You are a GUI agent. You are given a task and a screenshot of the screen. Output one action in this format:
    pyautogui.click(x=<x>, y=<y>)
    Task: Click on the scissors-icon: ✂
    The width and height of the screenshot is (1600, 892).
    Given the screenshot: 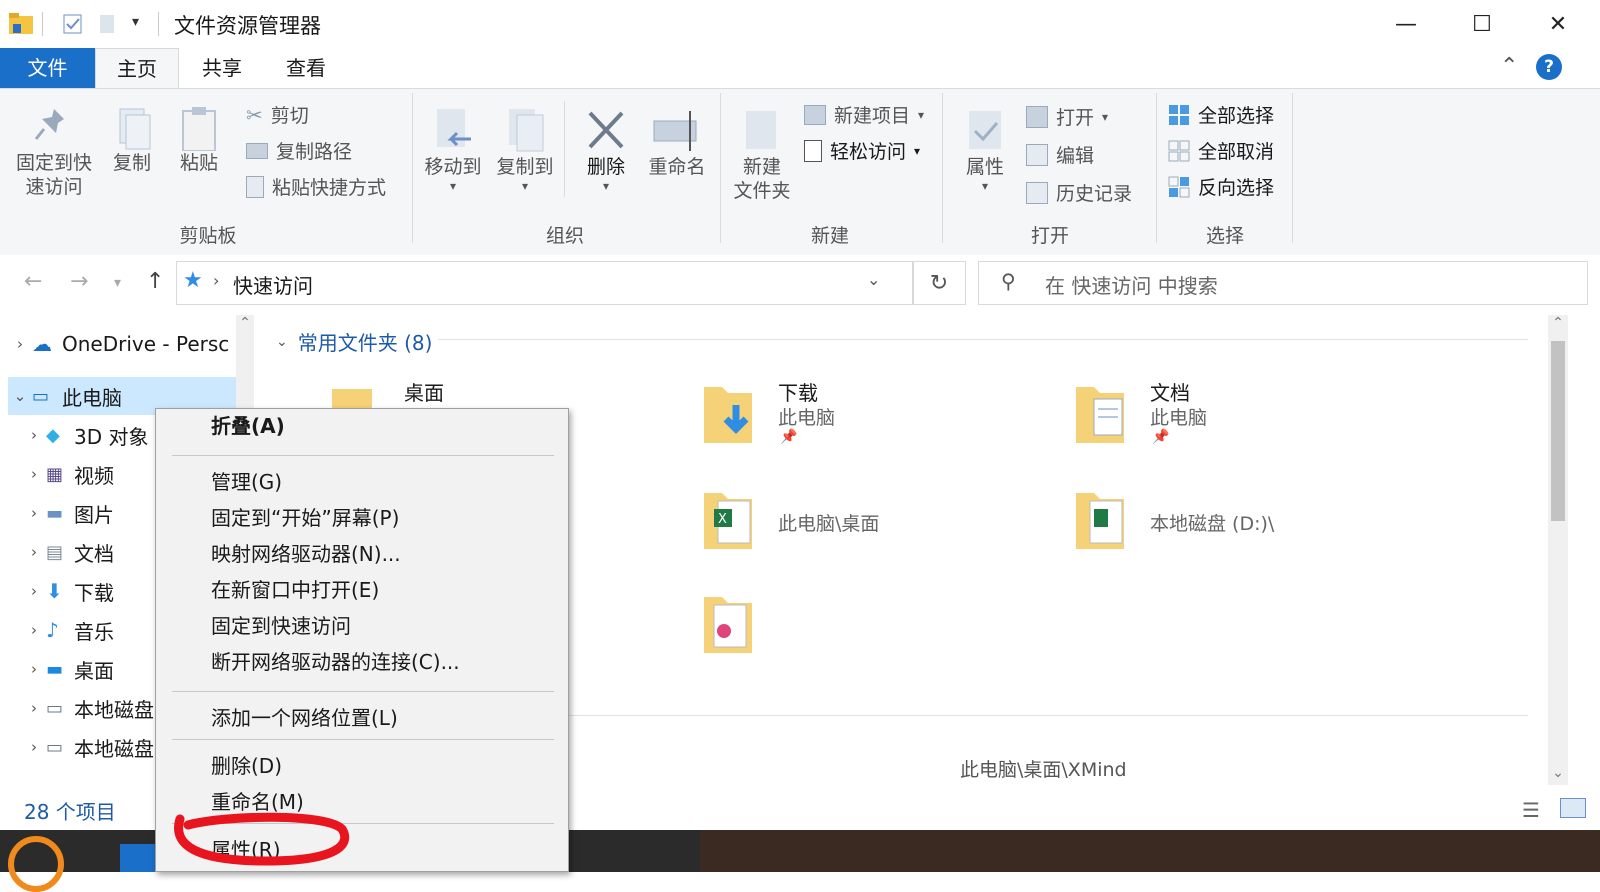 What is the action you would take?
    pyautogui.click(x=254, y=114)
    